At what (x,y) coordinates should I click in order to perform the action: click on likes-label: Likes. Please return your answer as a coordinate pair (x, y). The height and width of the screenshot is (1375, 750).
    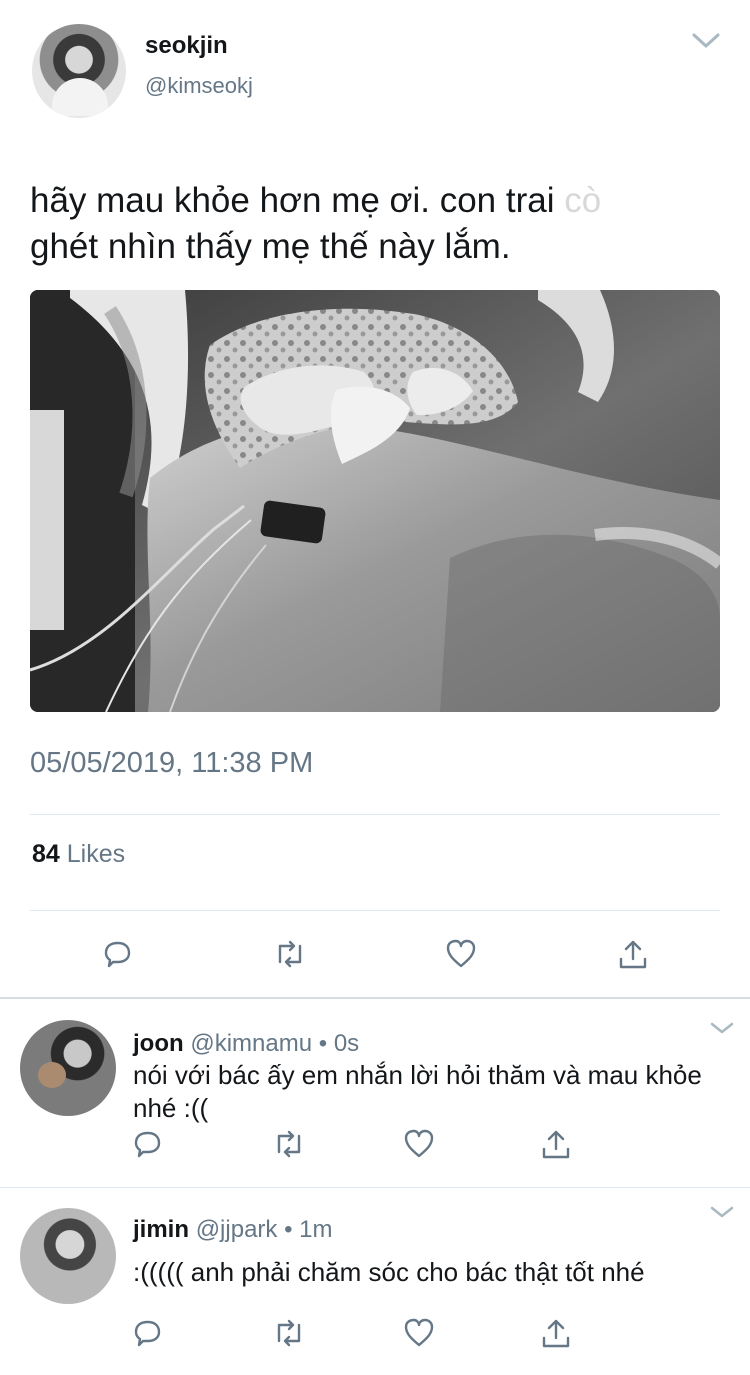
    Looking at the image, I should click on (92, 854).